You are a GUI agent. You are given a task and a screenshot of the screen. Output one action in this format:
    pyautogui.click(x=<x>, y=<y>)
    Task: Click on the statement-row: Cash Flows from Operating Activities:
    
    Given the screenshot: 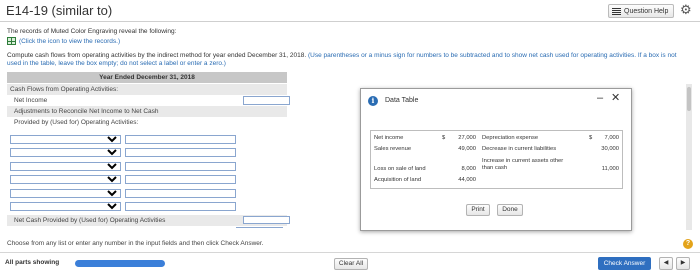 What is the action you would take?
    pyautogui.click(x=147, y=89)
    